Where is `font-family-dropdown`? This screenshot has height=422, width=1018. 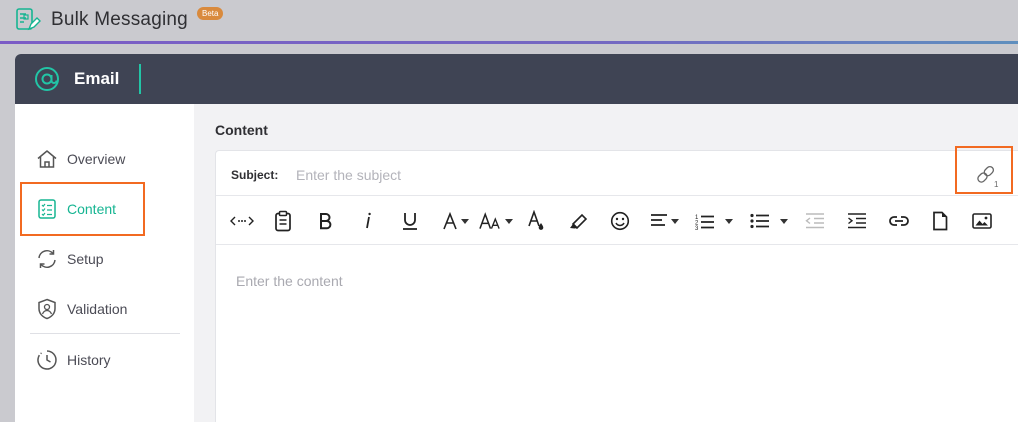 font-family-dropdown is located at coordinates (455, 221).